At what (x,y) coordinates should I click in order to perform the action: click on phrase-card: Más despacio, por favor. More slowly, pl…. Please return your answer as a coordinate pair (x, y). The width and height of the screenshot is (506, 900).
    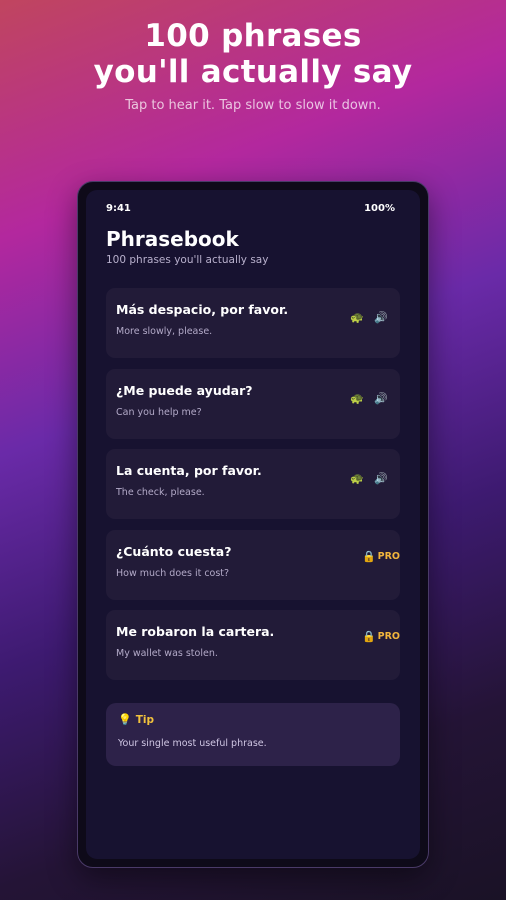
    Looking at the image, I should click on (253, 323).